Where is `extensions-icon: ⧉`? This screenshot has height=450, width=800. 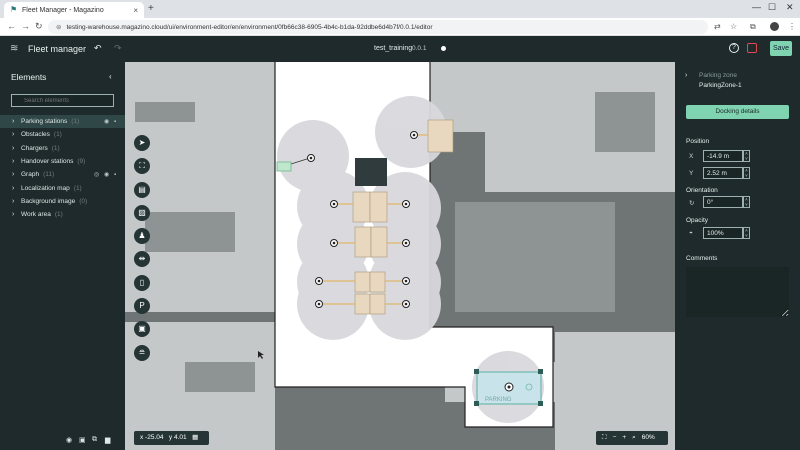
extensions-icon: ⧉ is located at coordinates (753, 27).